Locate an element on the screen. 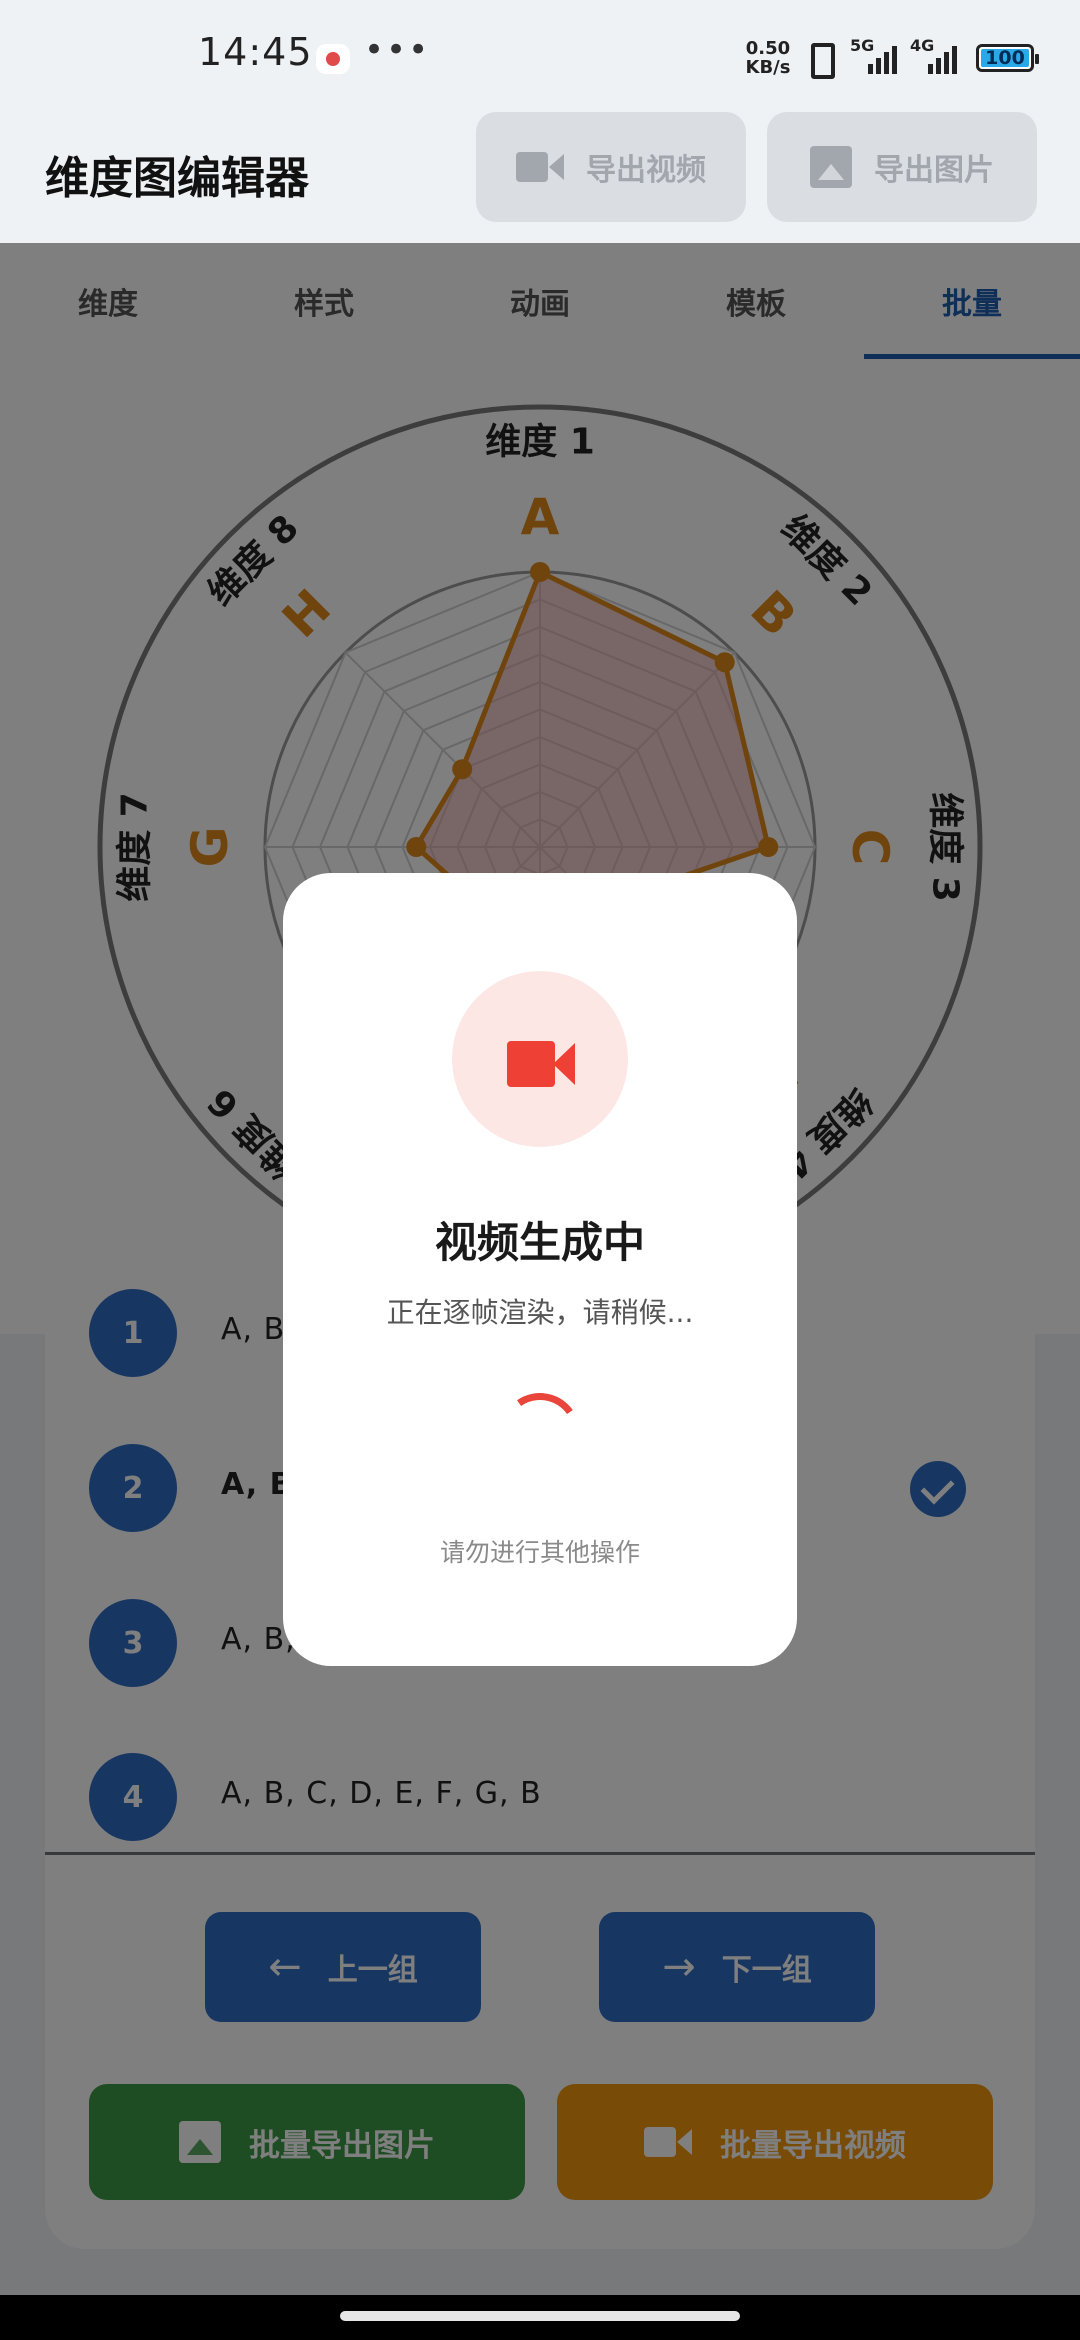 The width and height of the screenshot is (1080, 2340). gesture-bar is located at coordinates (540, 2317).